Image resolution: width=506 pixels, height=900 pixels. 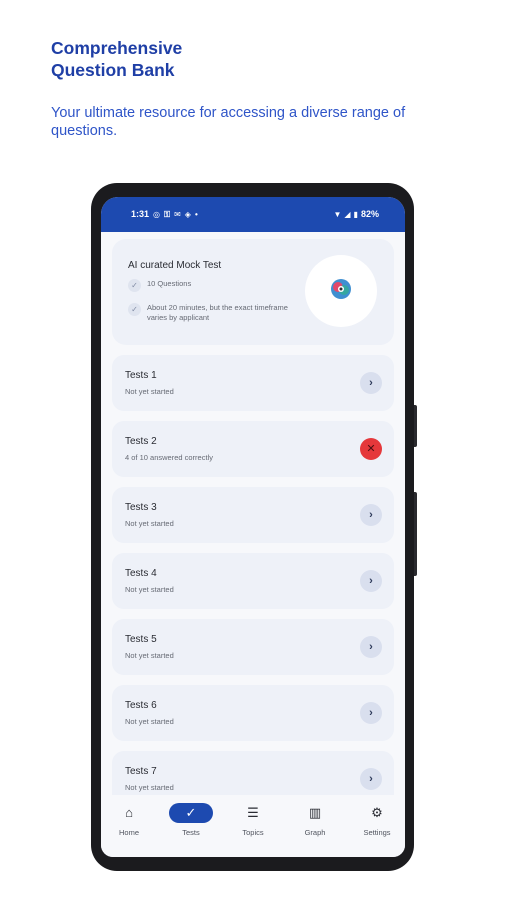 What do you see at coordinates (187, 214) in the screenshot?
I see `location-icon: ◈` at bounding box center [187, 214].